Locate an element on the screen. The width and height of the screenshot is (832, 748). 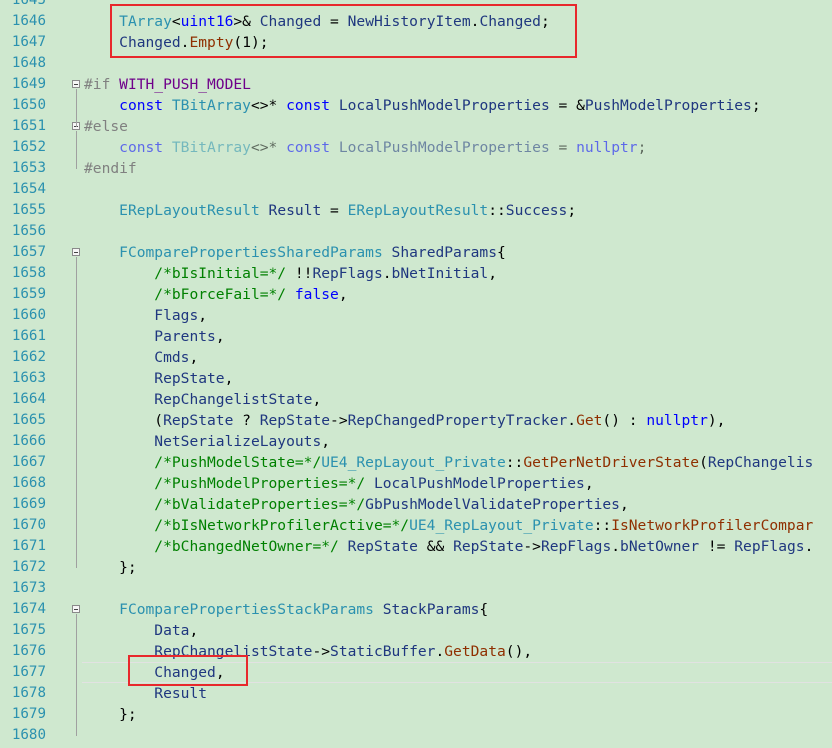
code-token: RepChangedPropertyTracker is located at coordinates (457, 420).